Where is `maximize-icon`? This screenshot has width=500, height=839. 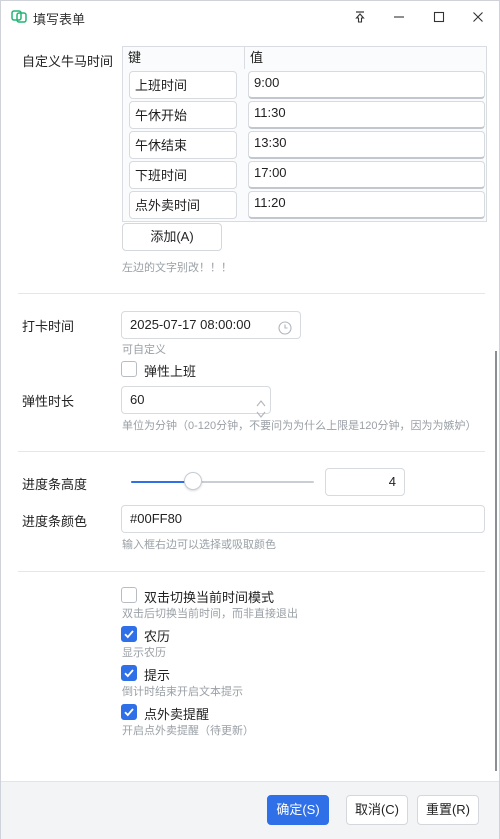 maximize-icon is located at coordinates (439, 17).